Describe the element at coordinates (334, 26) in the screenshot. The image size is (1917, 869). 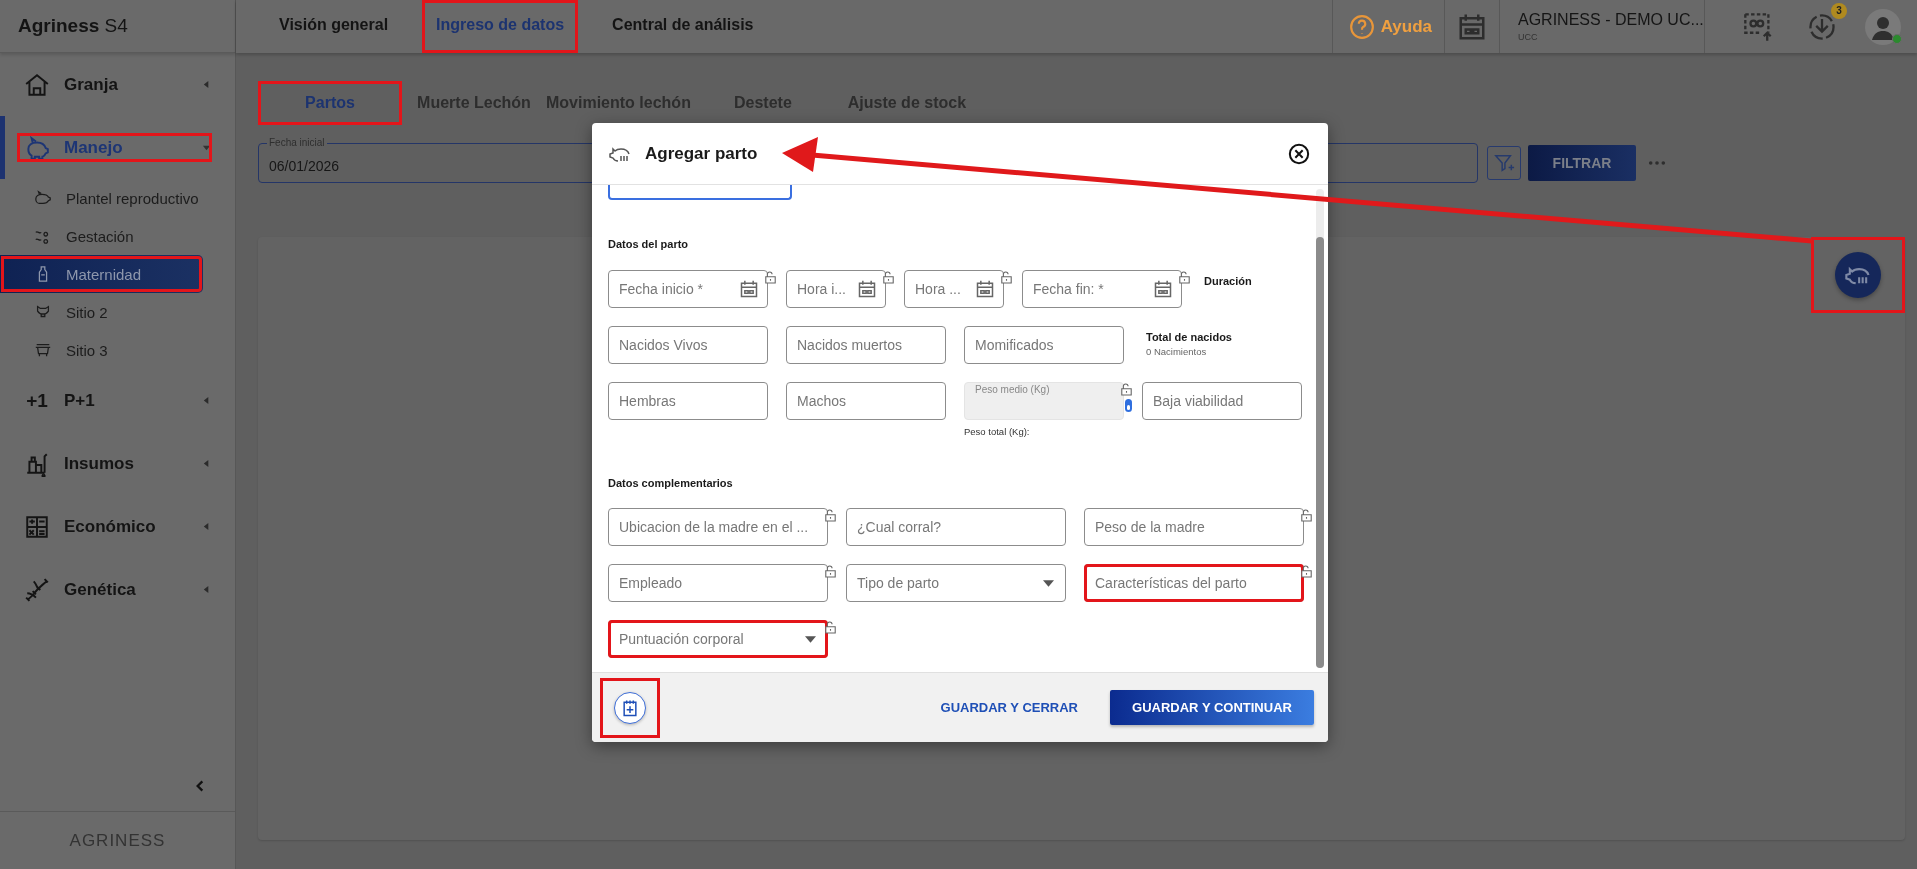
I see `nav-tab: Visión general` at that location.